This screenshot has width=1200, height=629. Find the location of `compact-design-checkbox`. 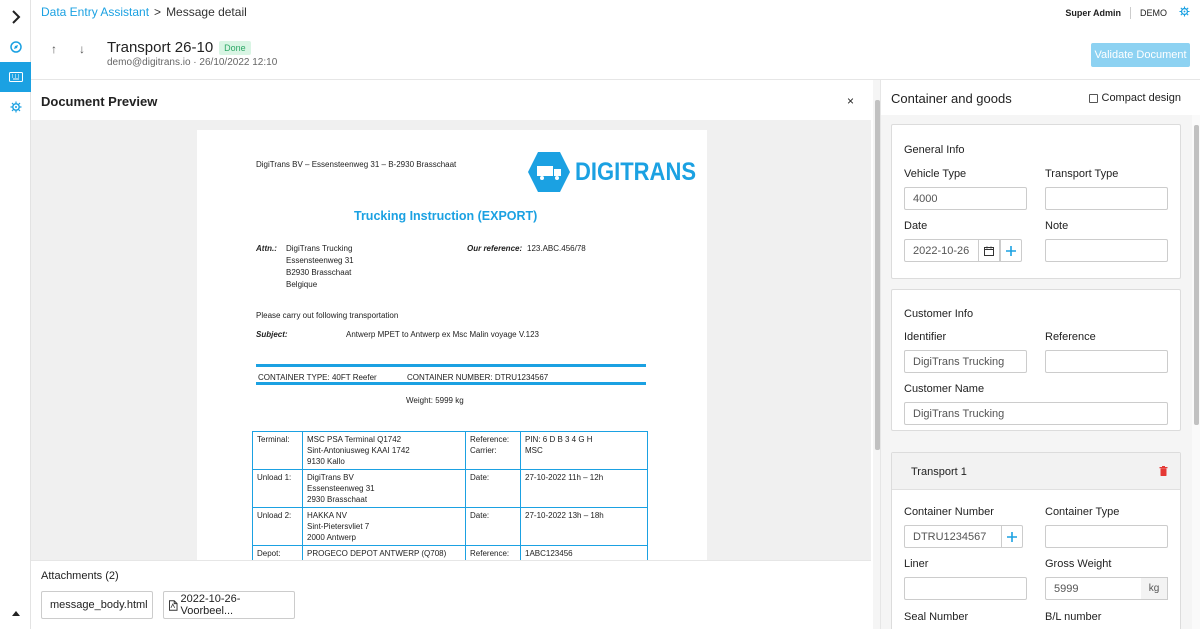

compact-design-checkbox is located at coordinates (1093, 98).